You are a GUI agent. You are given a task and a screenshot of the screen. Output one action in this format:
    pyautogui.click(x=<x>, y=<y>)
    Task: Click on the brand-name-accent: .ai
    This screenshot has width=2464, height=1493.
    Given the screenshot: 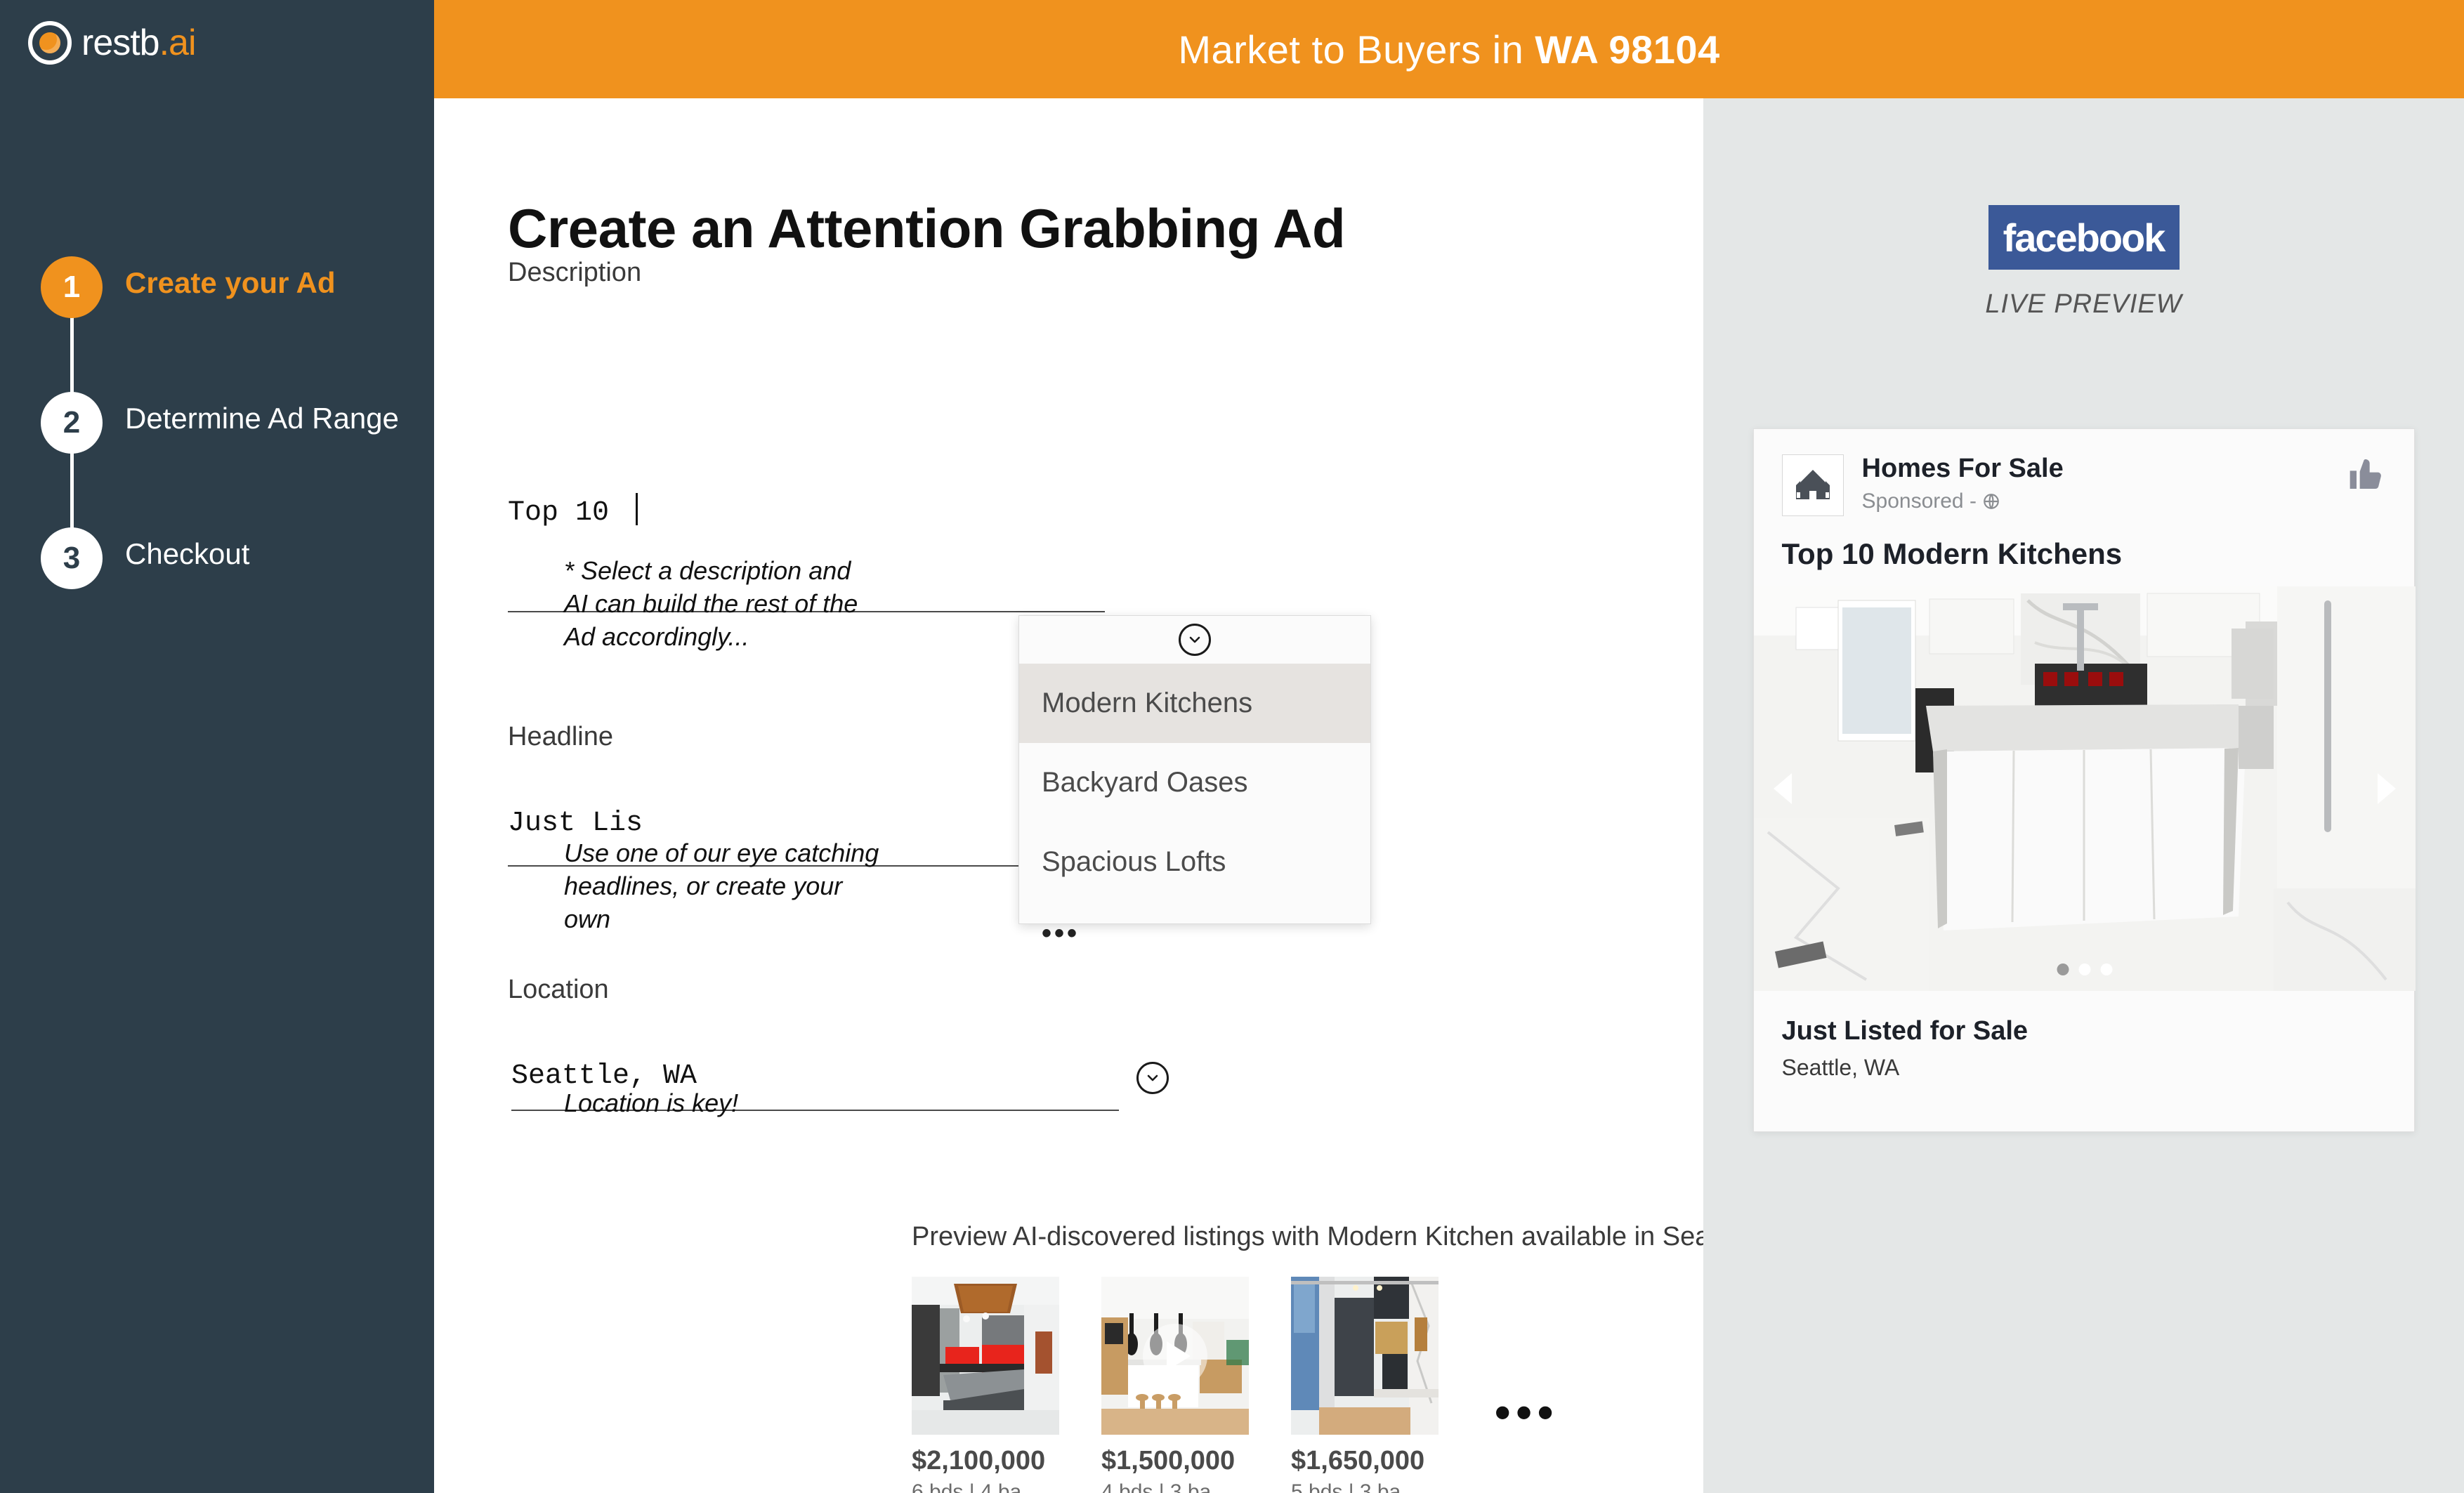 What is the action you would take?
    pyautogui.click(x=178, y=42)
    